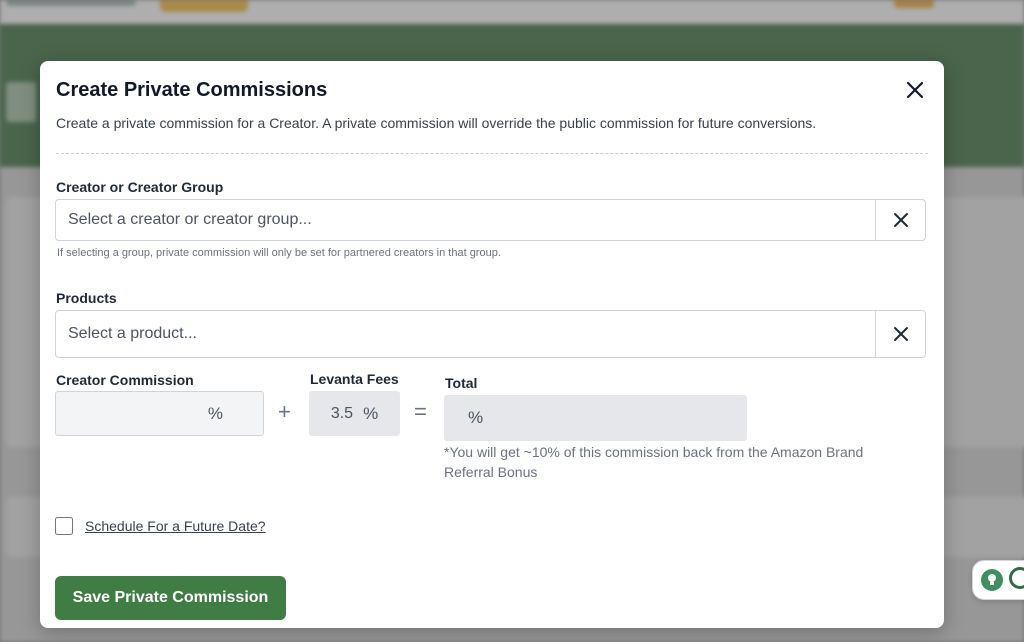  Describe the element at coordinates (1016, 578) in the screenshot. I see `chat-icon` at that location.